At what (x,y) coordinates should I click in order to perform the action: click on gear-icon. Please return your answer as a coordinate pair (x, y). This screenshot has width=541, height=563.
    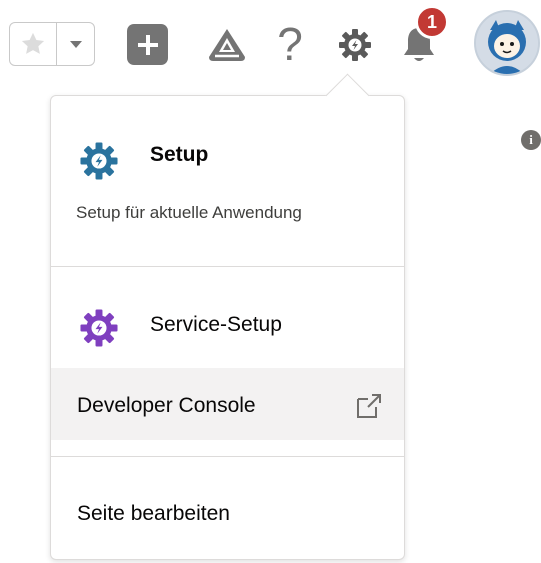
    Looking at the image, I should click on (355, 45).